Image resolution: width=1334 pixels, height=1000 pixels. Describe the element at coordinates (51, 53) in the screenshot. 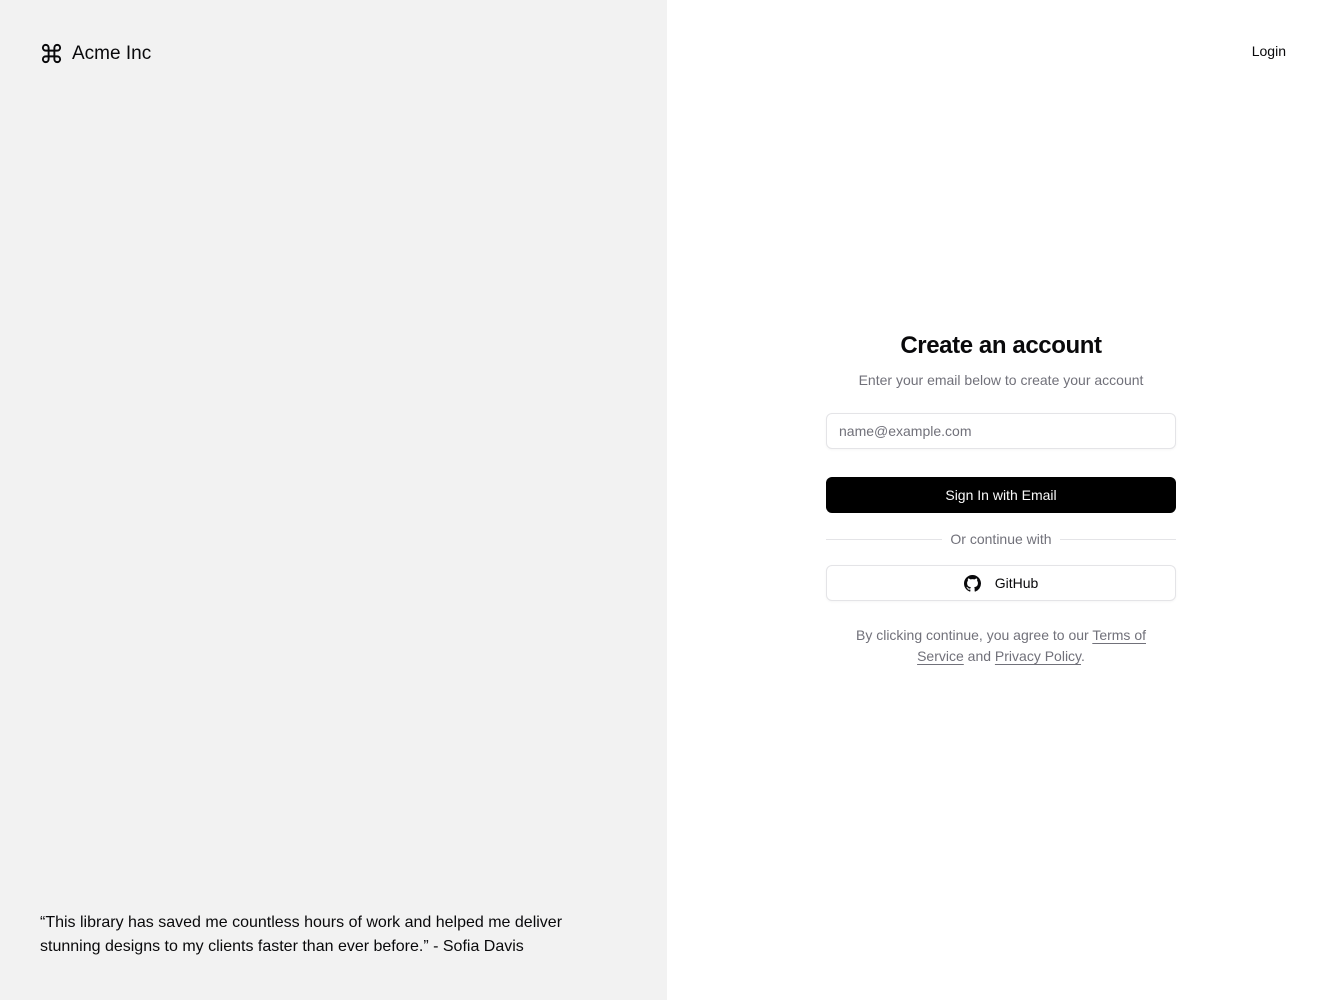

I see `command-icon` at that location.